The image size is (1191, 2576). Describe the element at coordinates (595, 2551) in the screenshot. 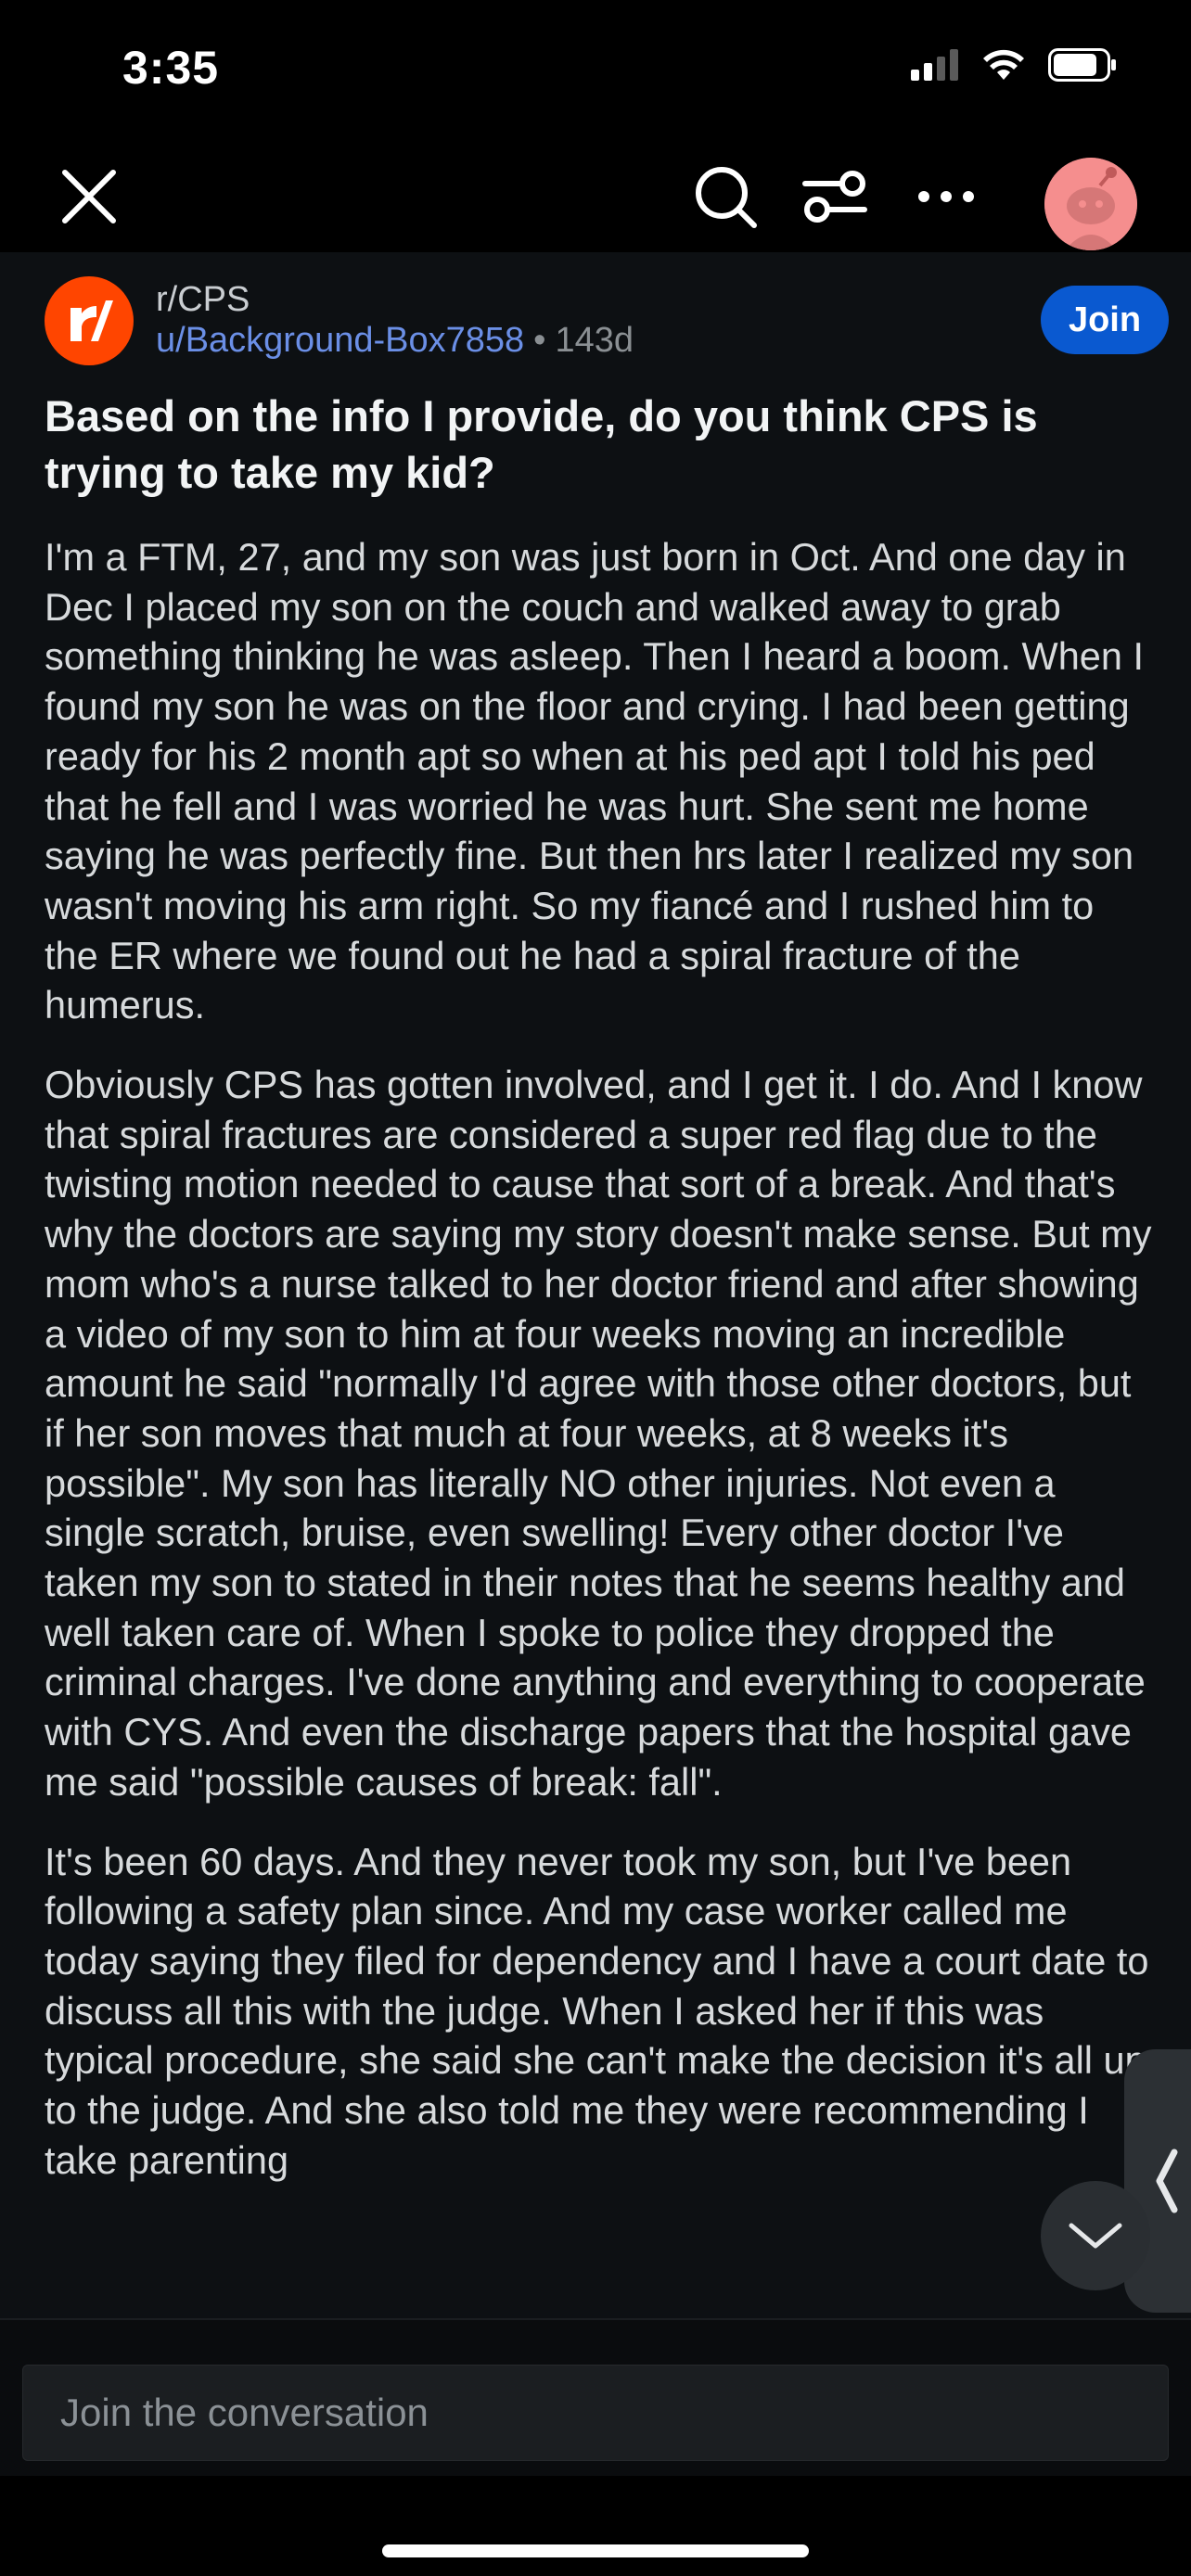

I see `home-indicator` at that location.